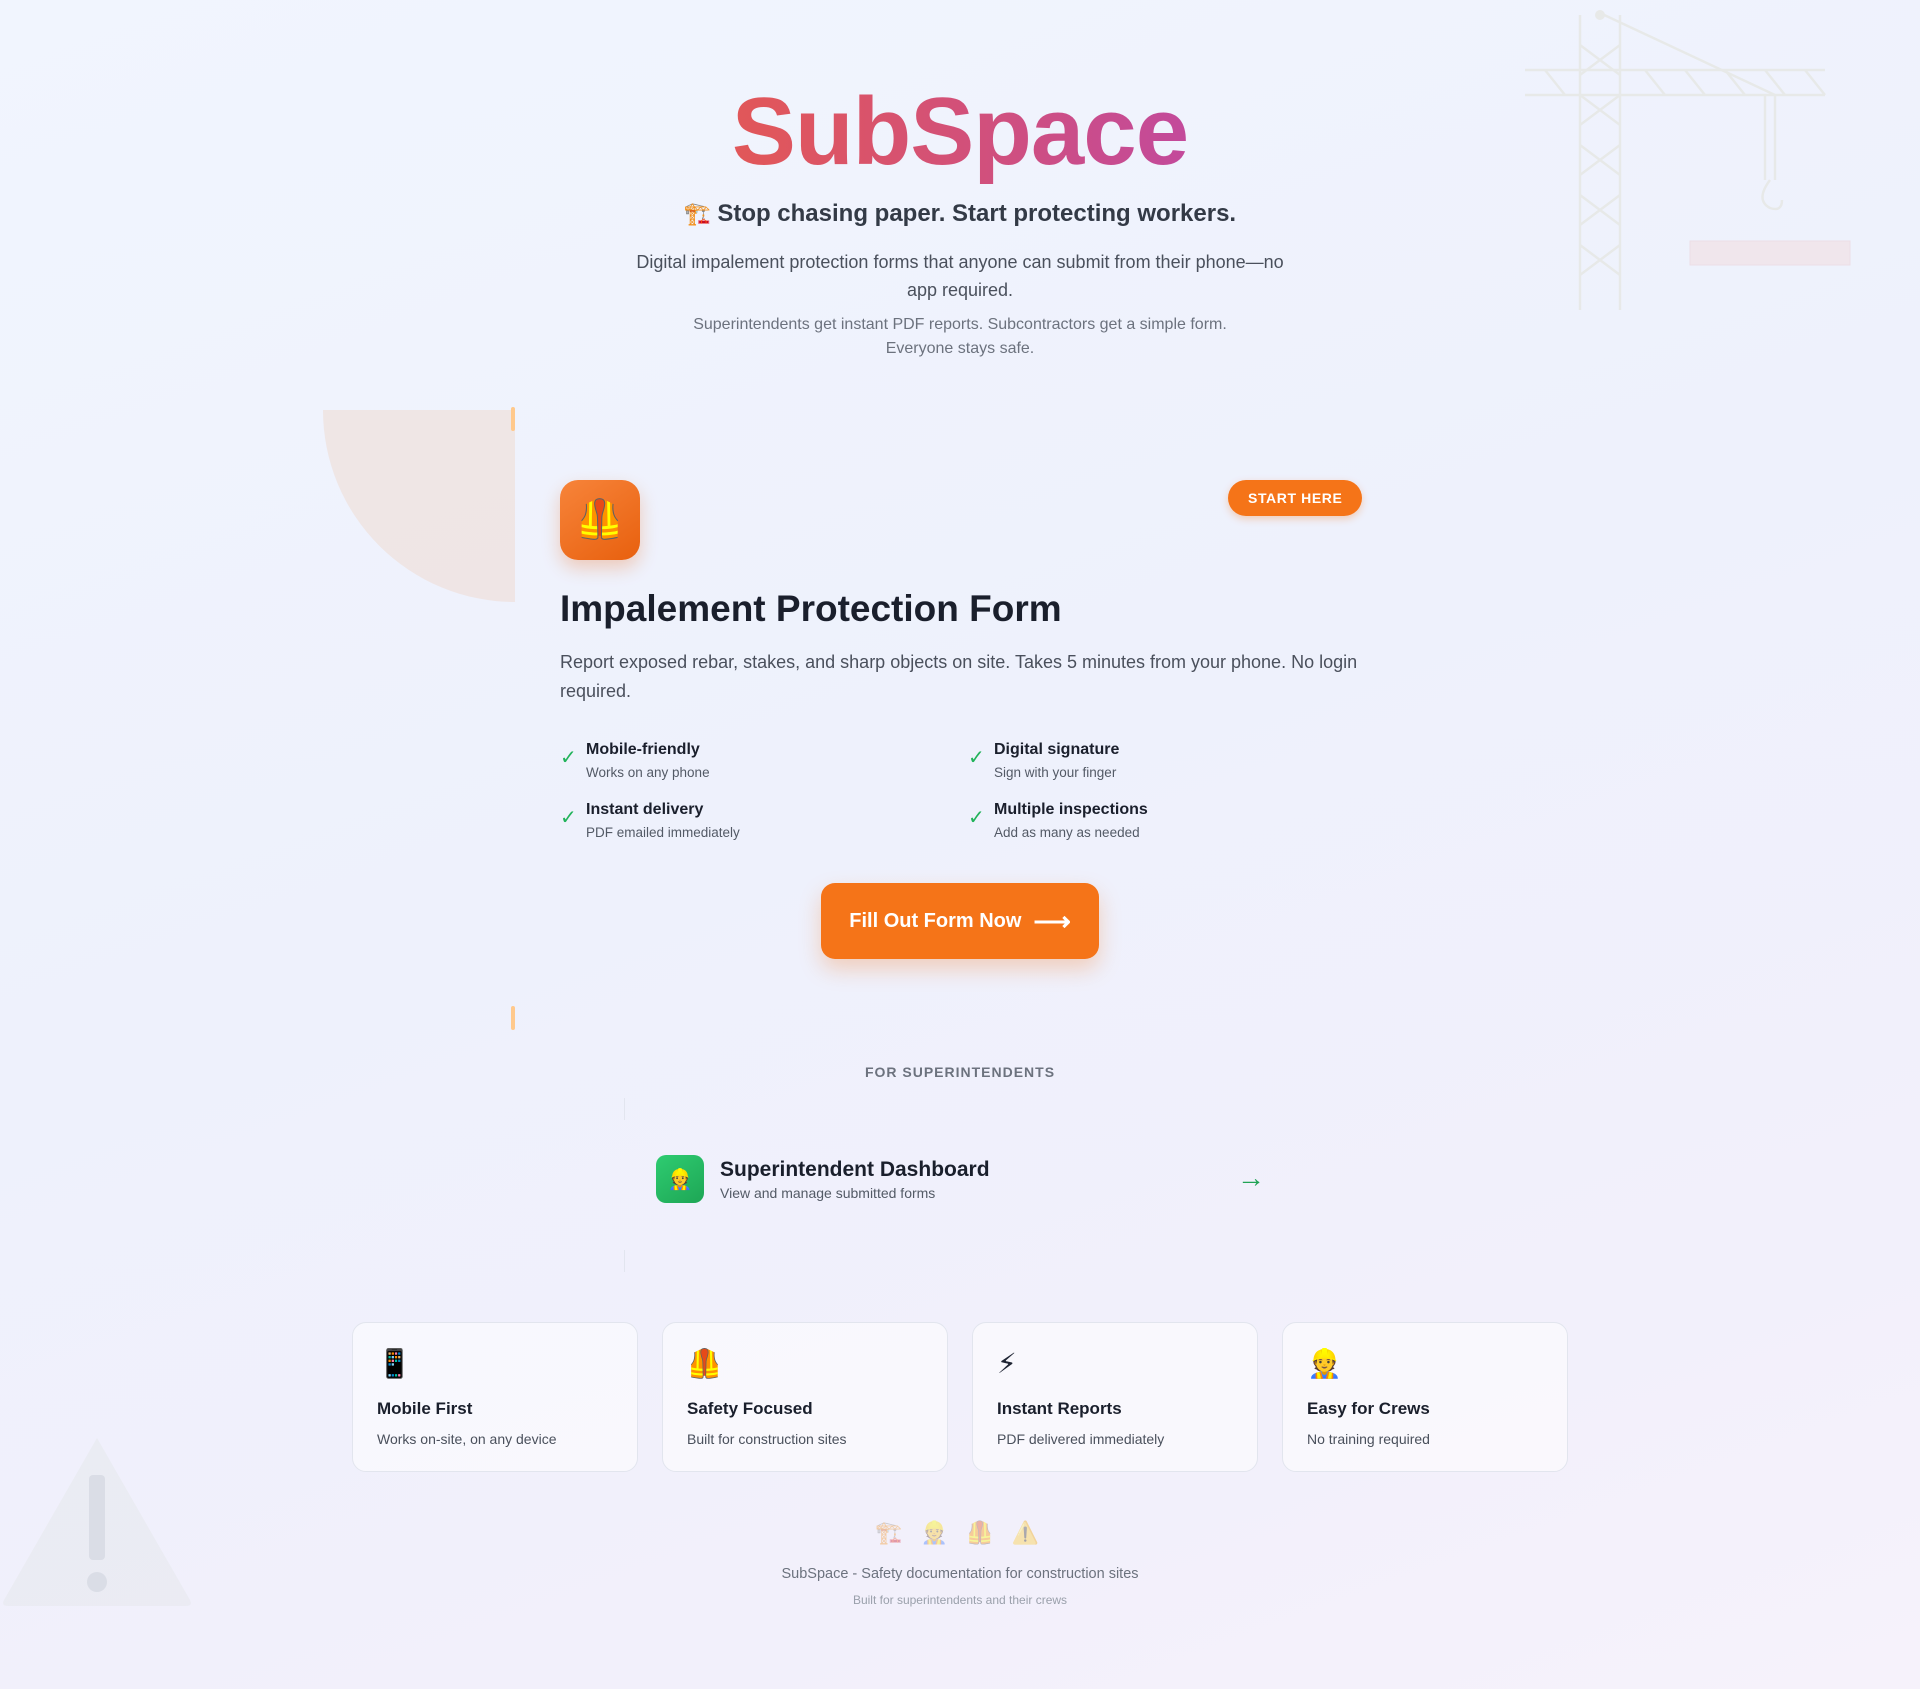 The height and width of the screenshot is (1689, 1920). I want to click on fill-out-form-button: Fill Out Form Now ⟶, so click(960, 921).